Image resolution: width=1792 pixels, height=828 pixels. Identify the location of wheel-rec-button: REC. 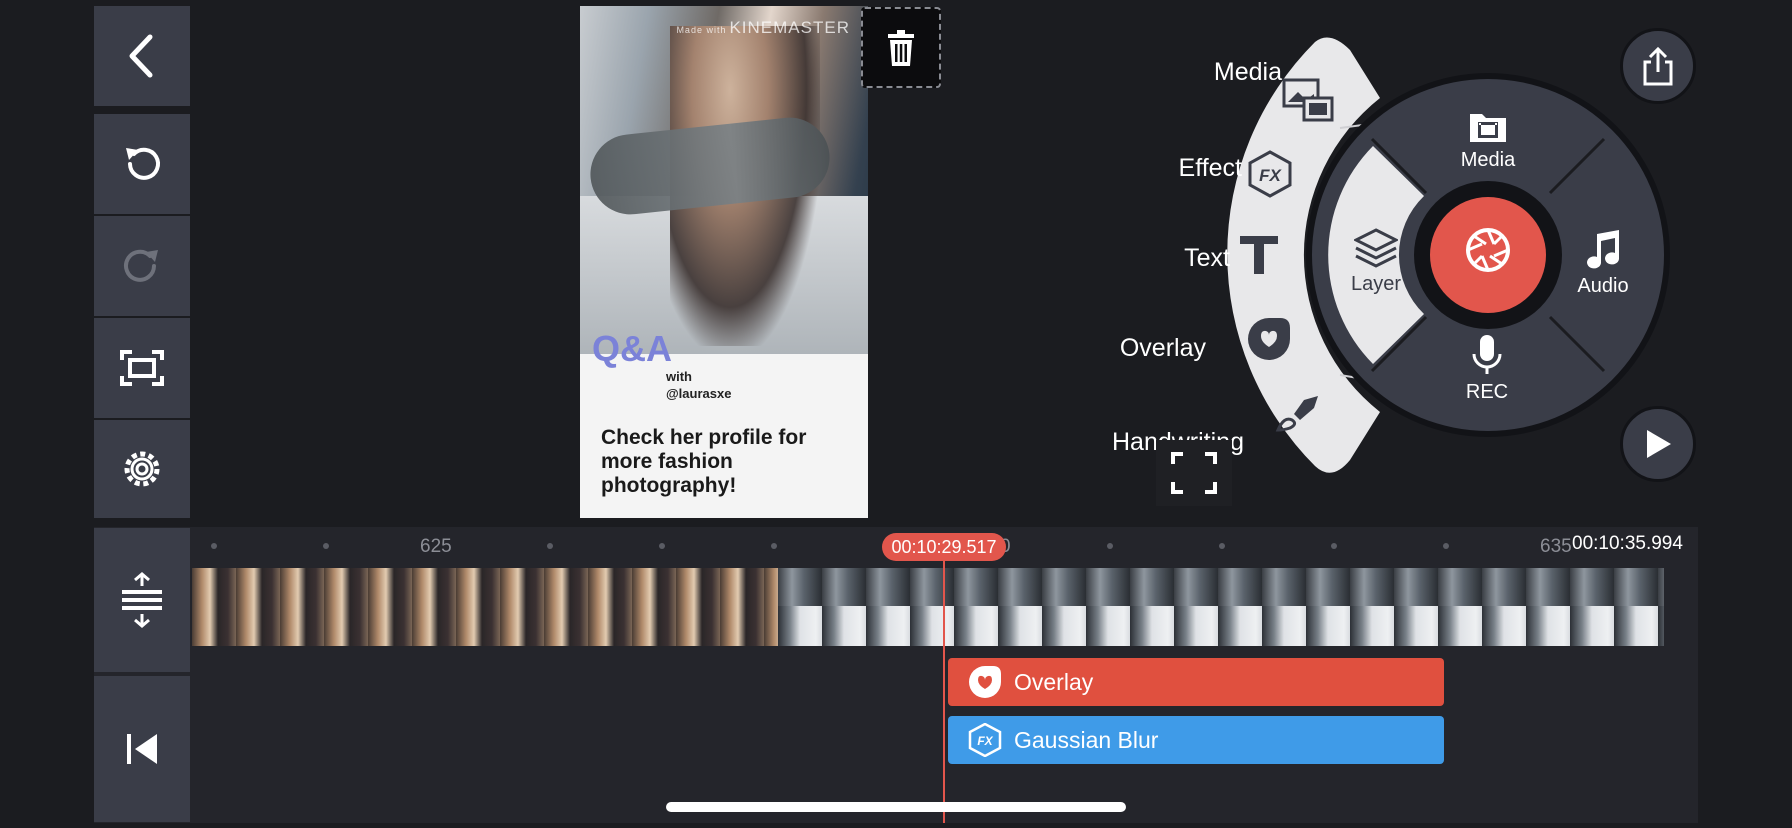
(1487, 369).